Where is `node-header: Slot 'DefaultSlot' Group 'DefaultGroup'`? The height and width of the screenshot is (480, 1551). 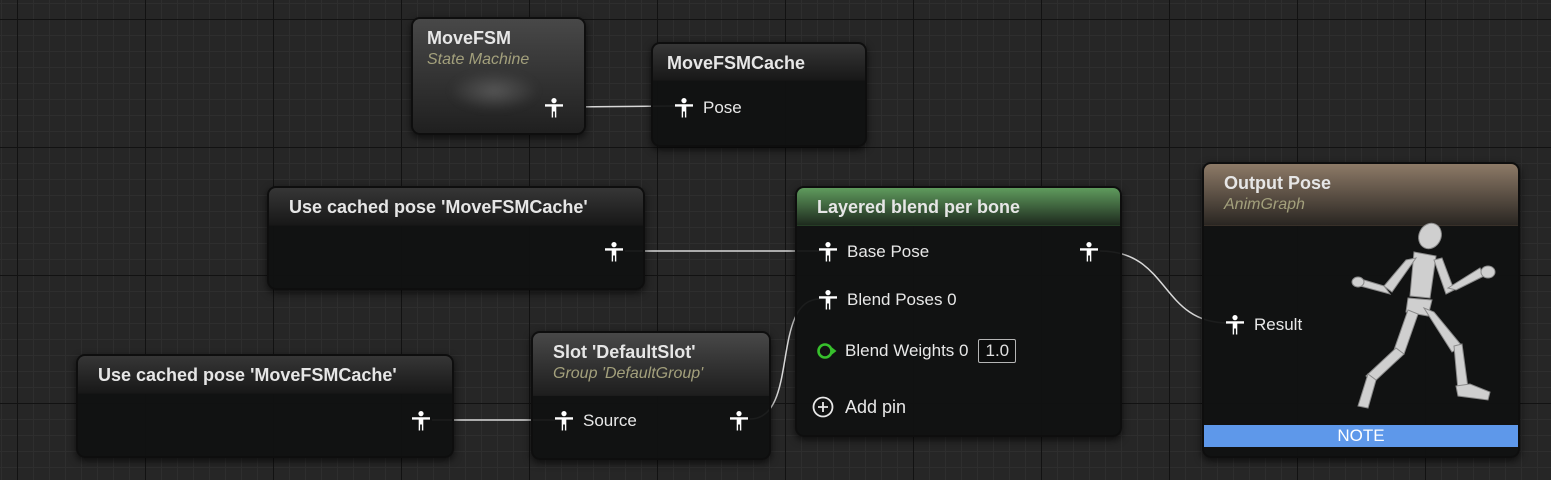 node-header: Slot 'DefaultSlot' Group 'DefaultGroup' is located at coordinates (651, 364).